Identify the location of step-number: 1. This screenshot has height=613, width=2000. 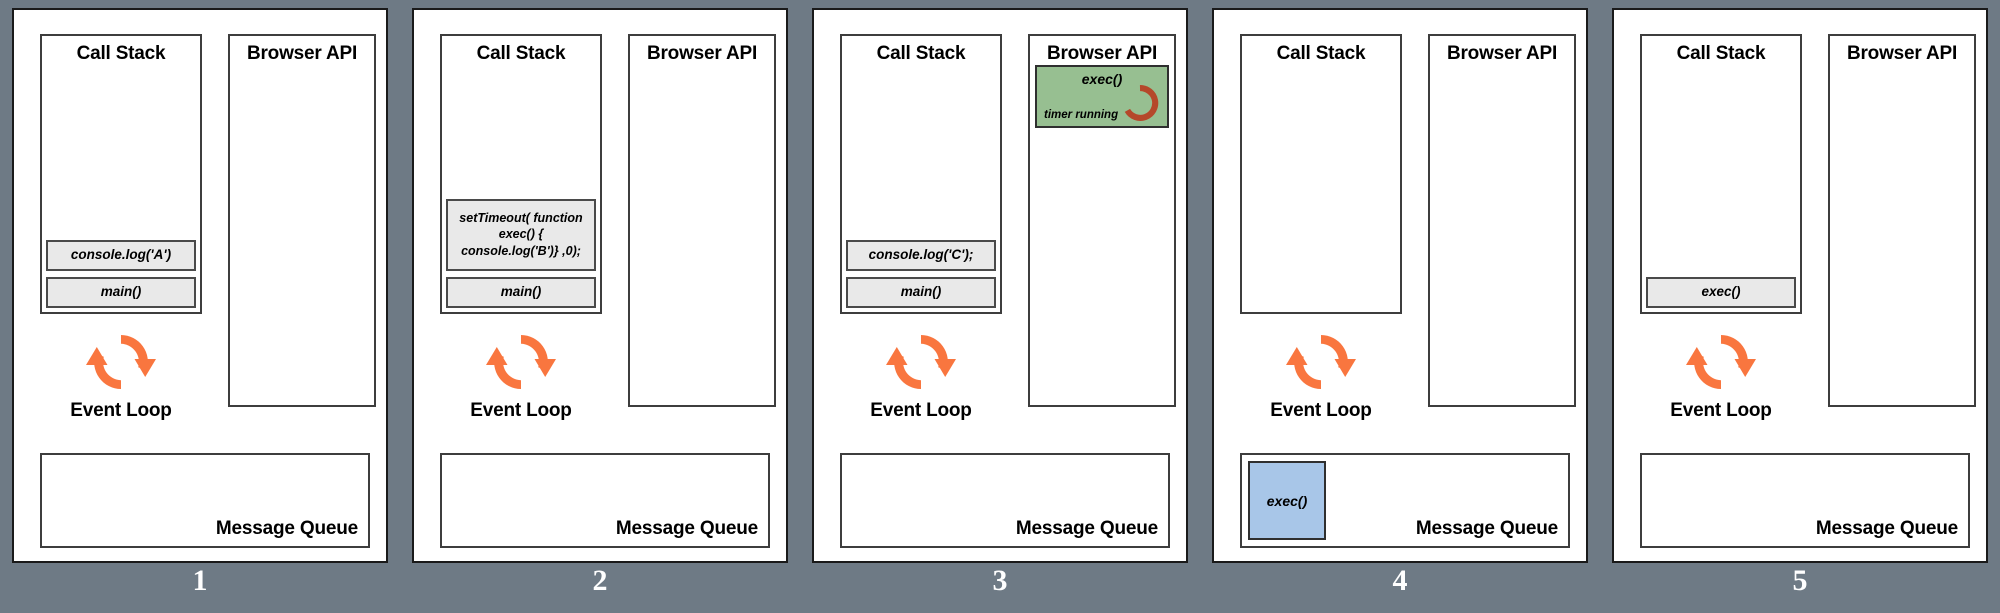
(200, 580).